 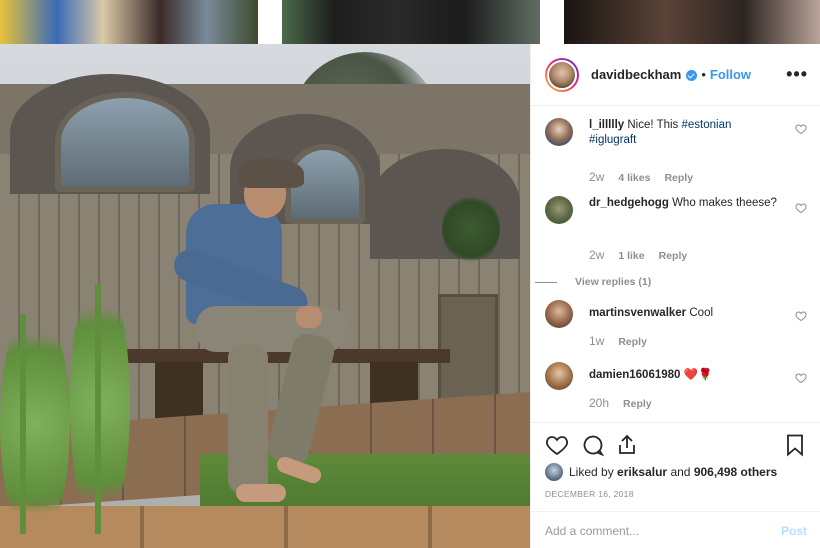 I want to click on comment-time: 20h, so click(x=599, y=403).